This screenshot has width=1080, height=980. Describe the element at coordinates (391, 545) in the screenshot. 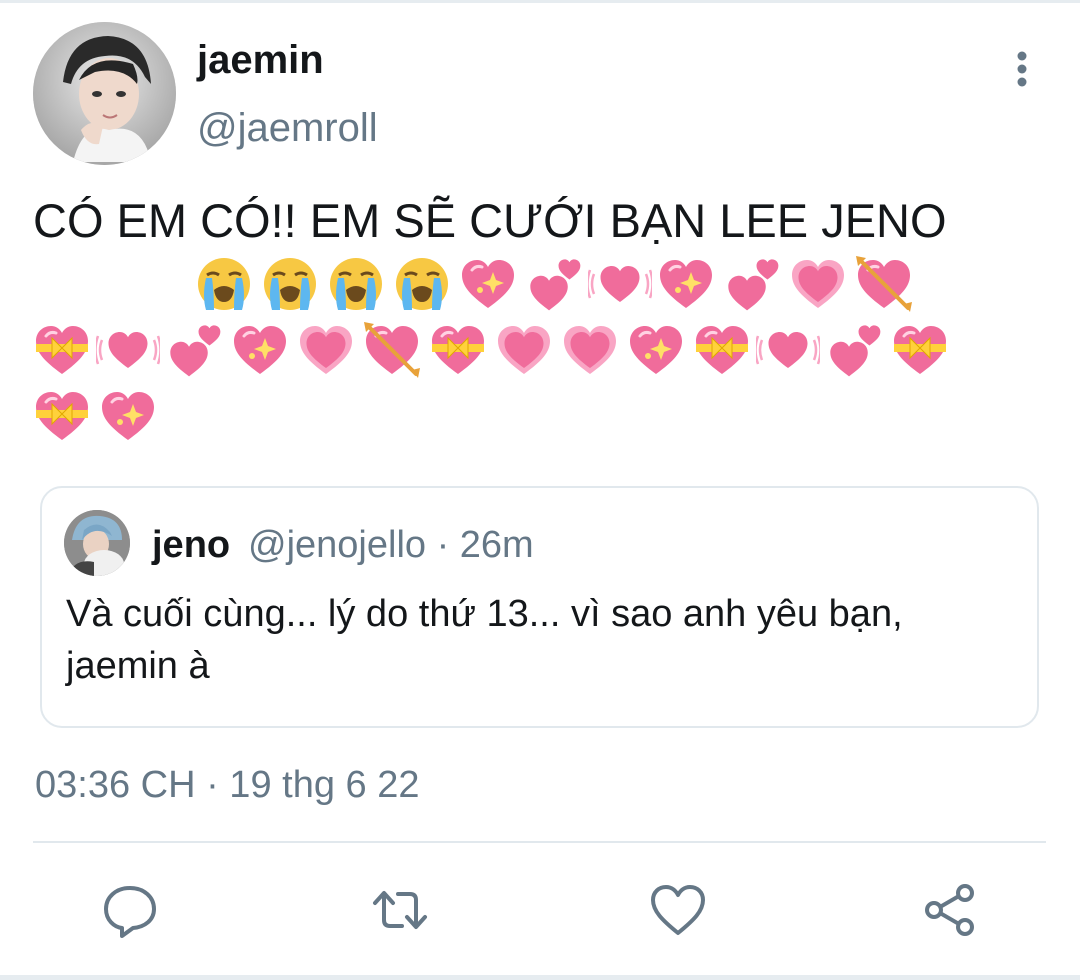

I see `quoted-author-meta: @jenojello · 26m` at that location.